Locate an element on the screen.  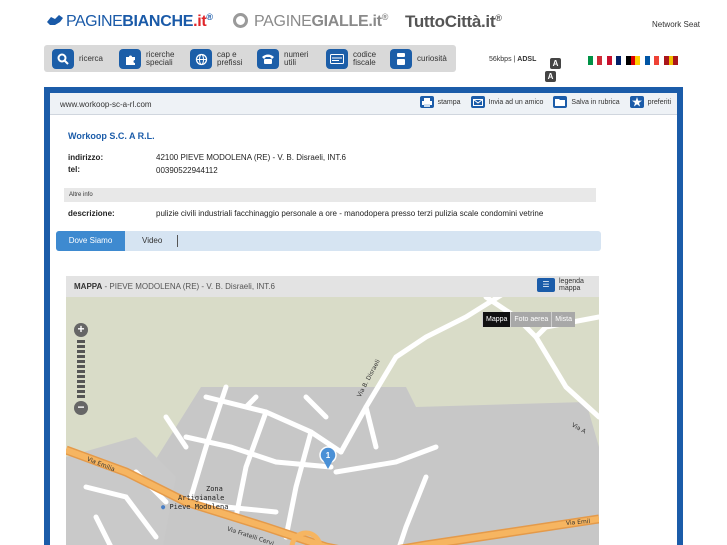
network-seat-link: Network Seat is located at coordinates (676, 24).